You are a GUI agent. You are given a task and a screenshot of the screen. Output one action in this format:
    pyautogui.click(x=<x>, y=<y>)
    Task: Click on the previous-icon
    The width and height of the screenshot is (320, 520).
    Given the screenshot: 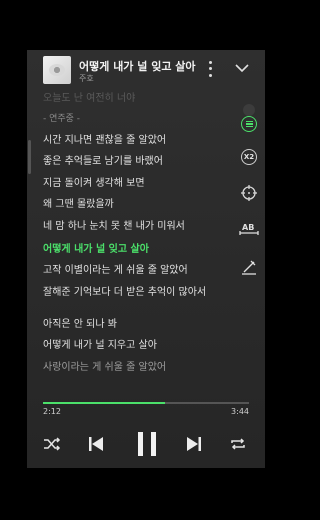 What is the action you would take?
    pyautogui.click(x=96, y=444)
    